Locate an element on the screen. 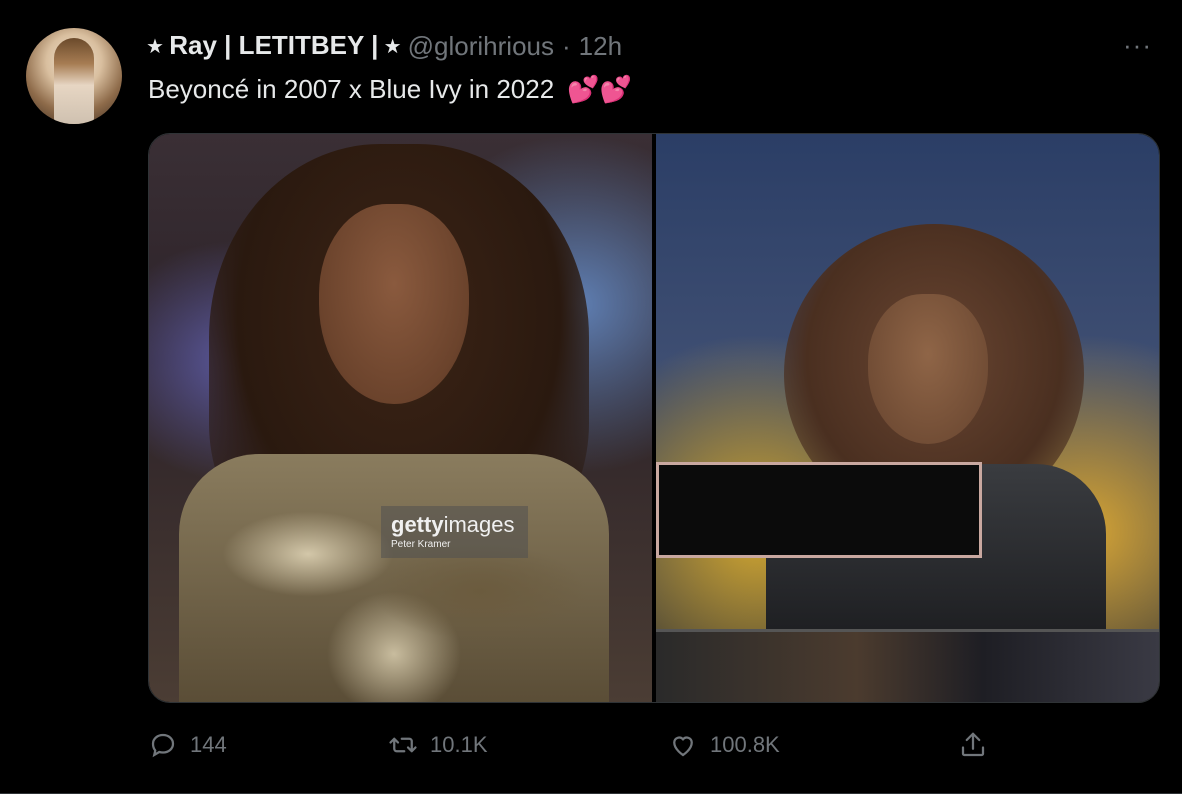 This screenshot has width=1182, height=794. watermark-credit: Peter Kramer is located at coordinates (421, 544).